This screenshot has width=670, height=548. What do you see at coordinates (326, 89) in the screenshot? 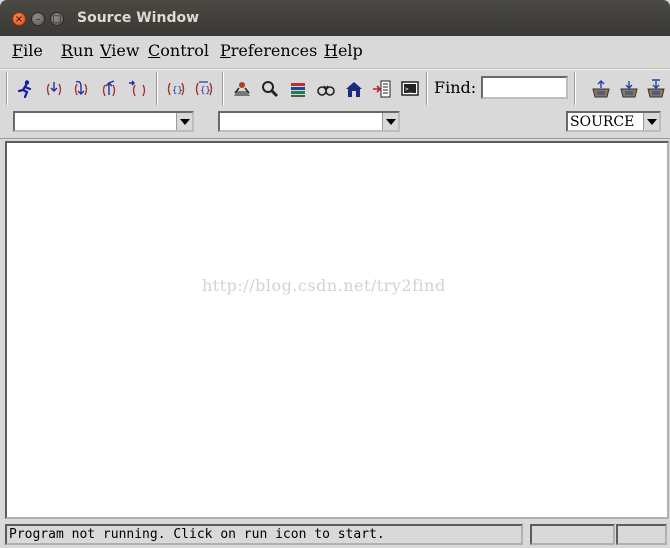
I see `watch-icon` at bounding box center [326, 89].